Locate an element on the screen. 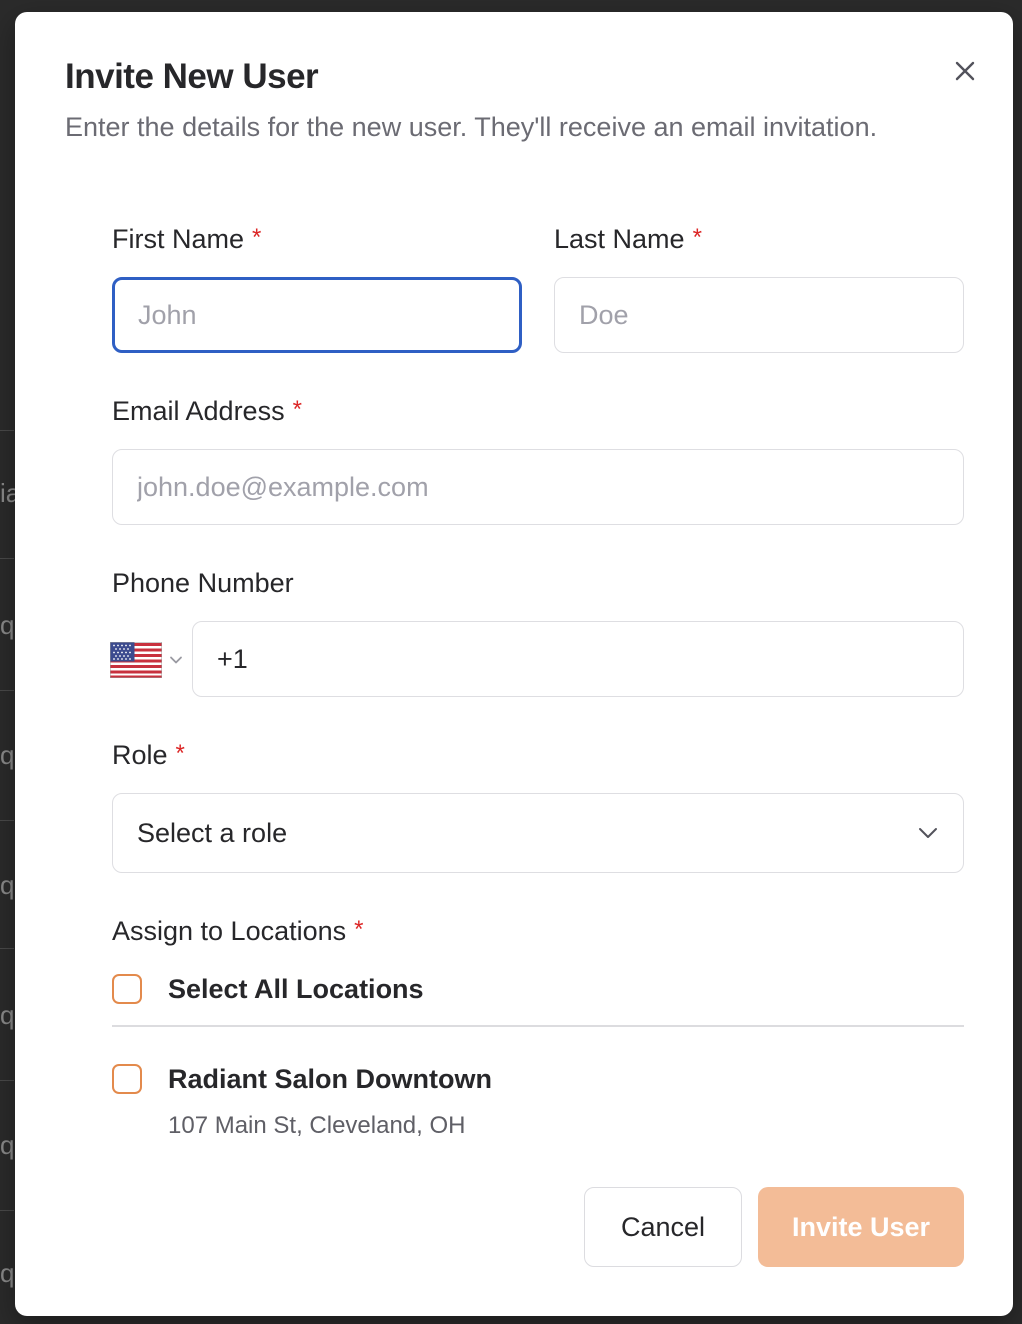  background-text-fragment: ia is located at coordinates (10, 493).